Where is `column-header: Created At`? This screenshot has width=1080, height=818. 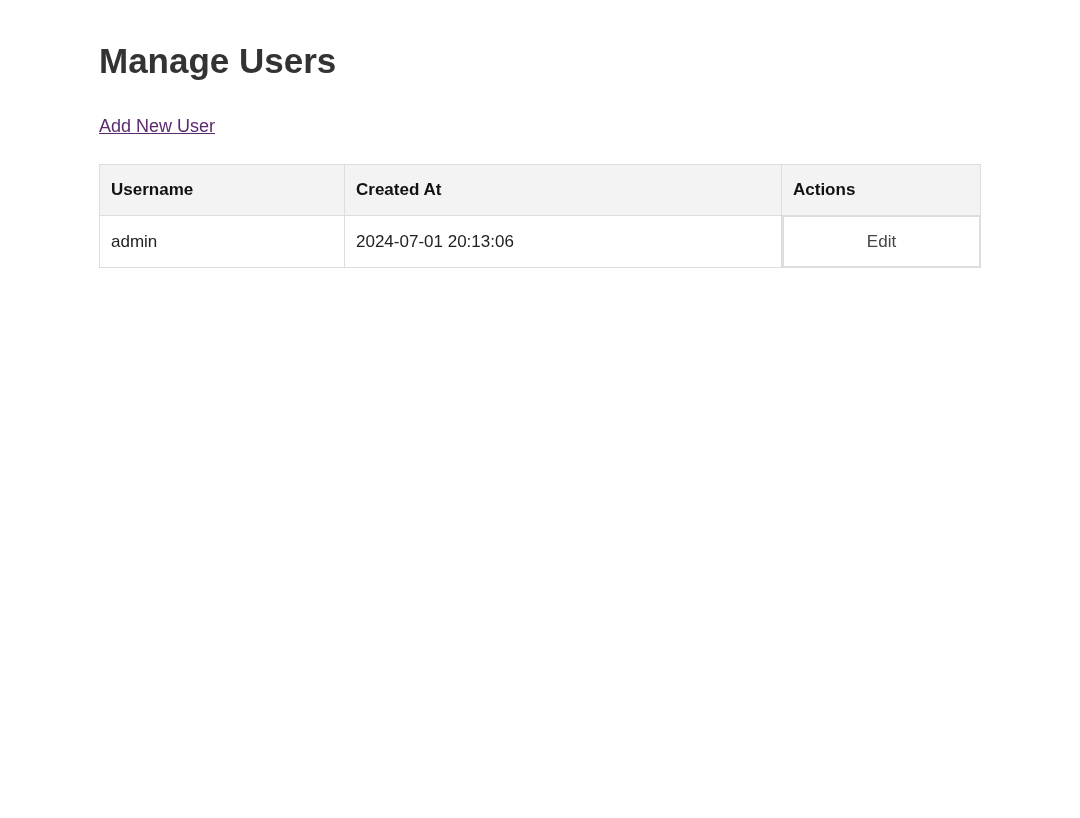
column-header: Created At is located at coordinates (563, 190).